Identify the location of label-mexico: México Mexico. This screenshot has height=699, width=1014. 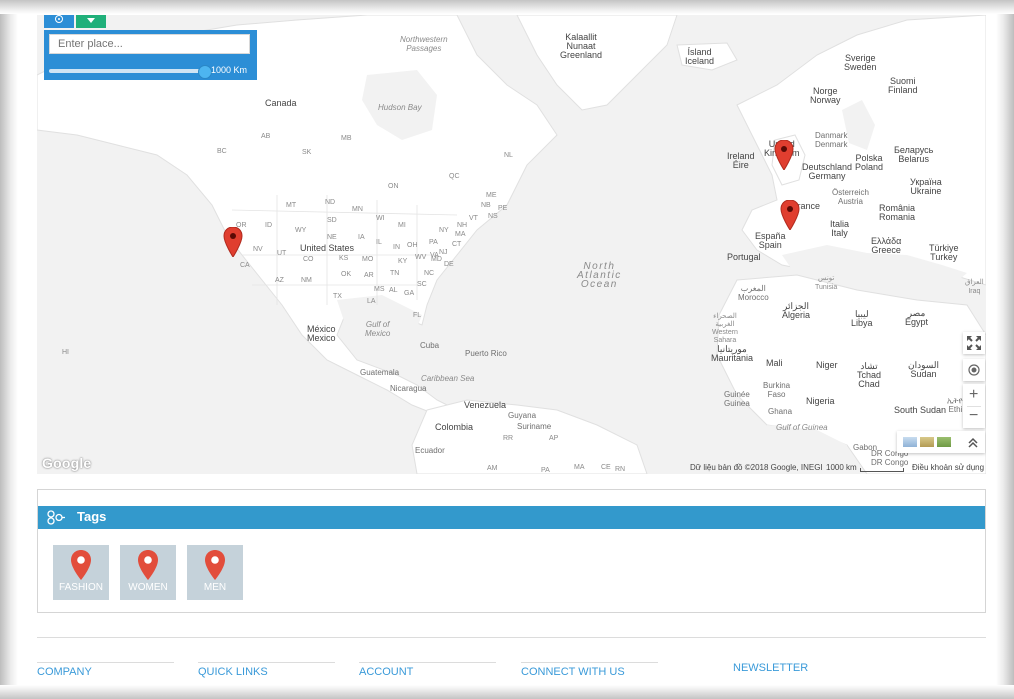
(321, 333).